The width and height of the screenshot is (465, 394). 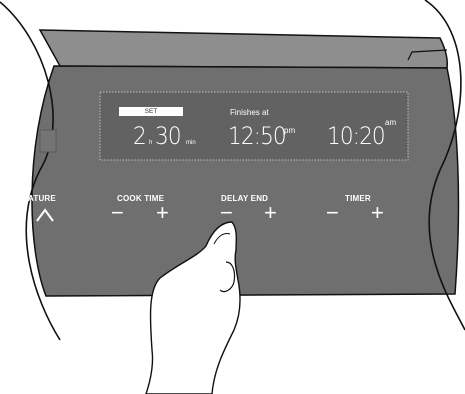 What do you see at coordinates (290, 130) in the screenshot?
I see `finishes-at-meridiem: pm` at bounding box center [290, 130].